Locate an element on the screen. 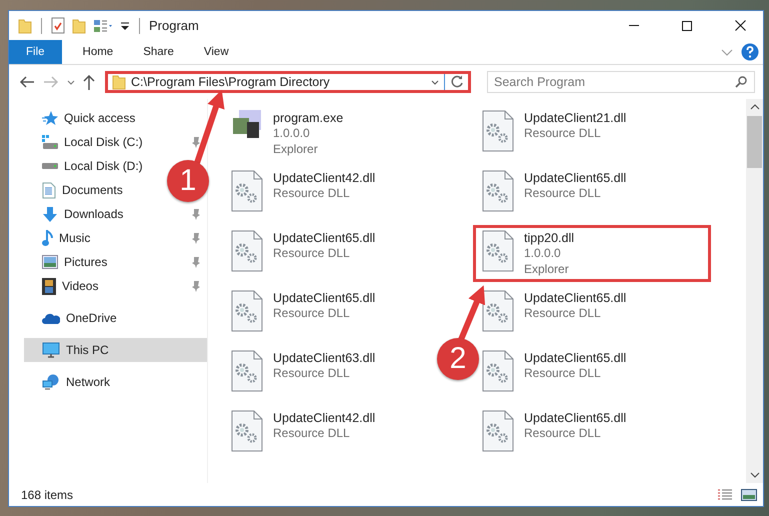  help-icon is located at coordinates (750, 52).